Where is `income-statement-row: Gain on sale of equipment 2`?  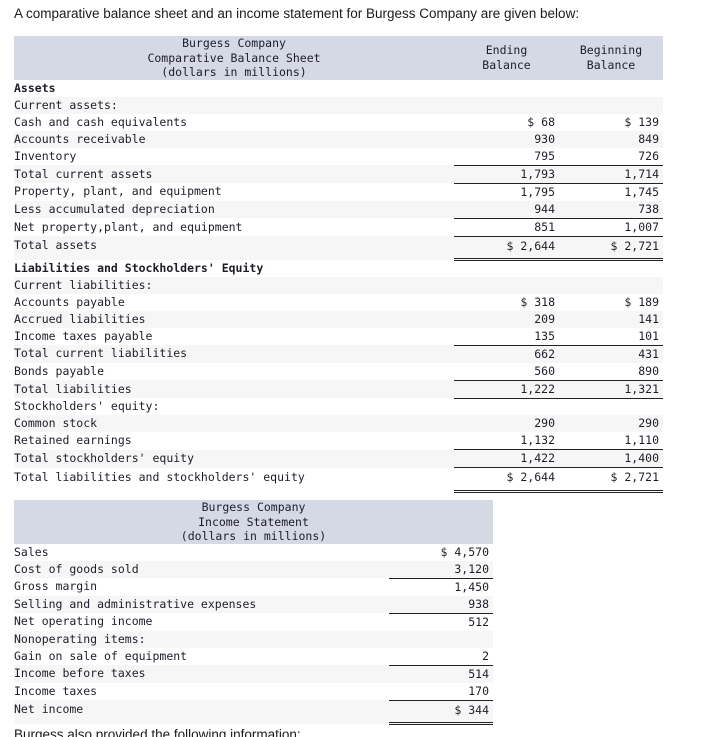
income-statement-row: Gain on sale of equipment 2 is located at coordinates (253, 656).